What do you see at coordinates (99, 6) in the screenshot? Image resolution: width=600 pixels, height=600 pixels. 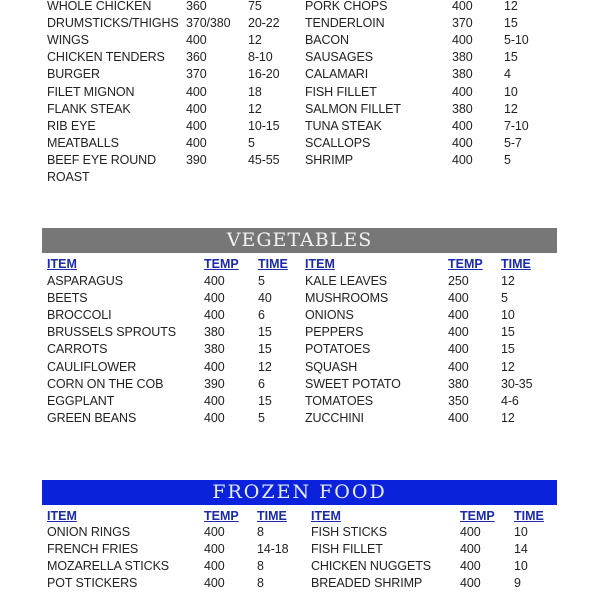 I see `cell-item: WHOLE CHICKEN` at bounding box center [99, 6].